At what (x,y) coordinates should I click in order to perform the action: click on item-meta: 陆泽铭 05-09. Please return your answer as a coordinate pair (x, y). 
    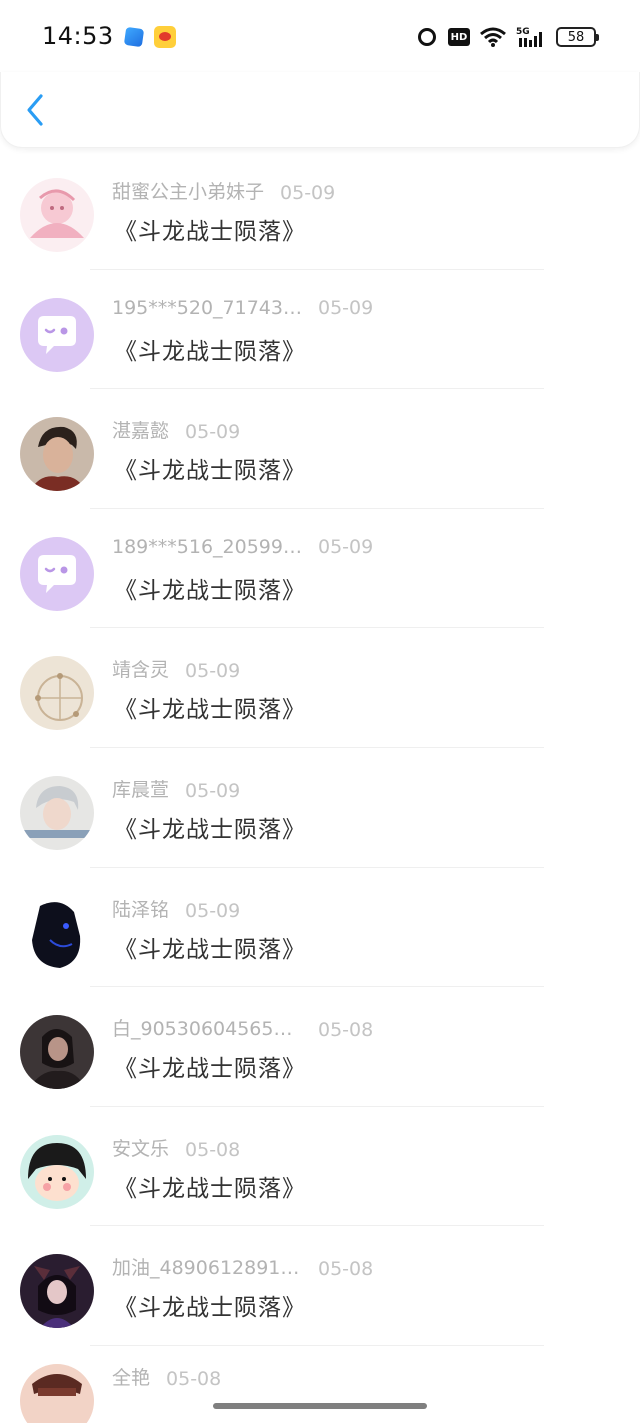
    Looking at the image, I should click on (176, 908).